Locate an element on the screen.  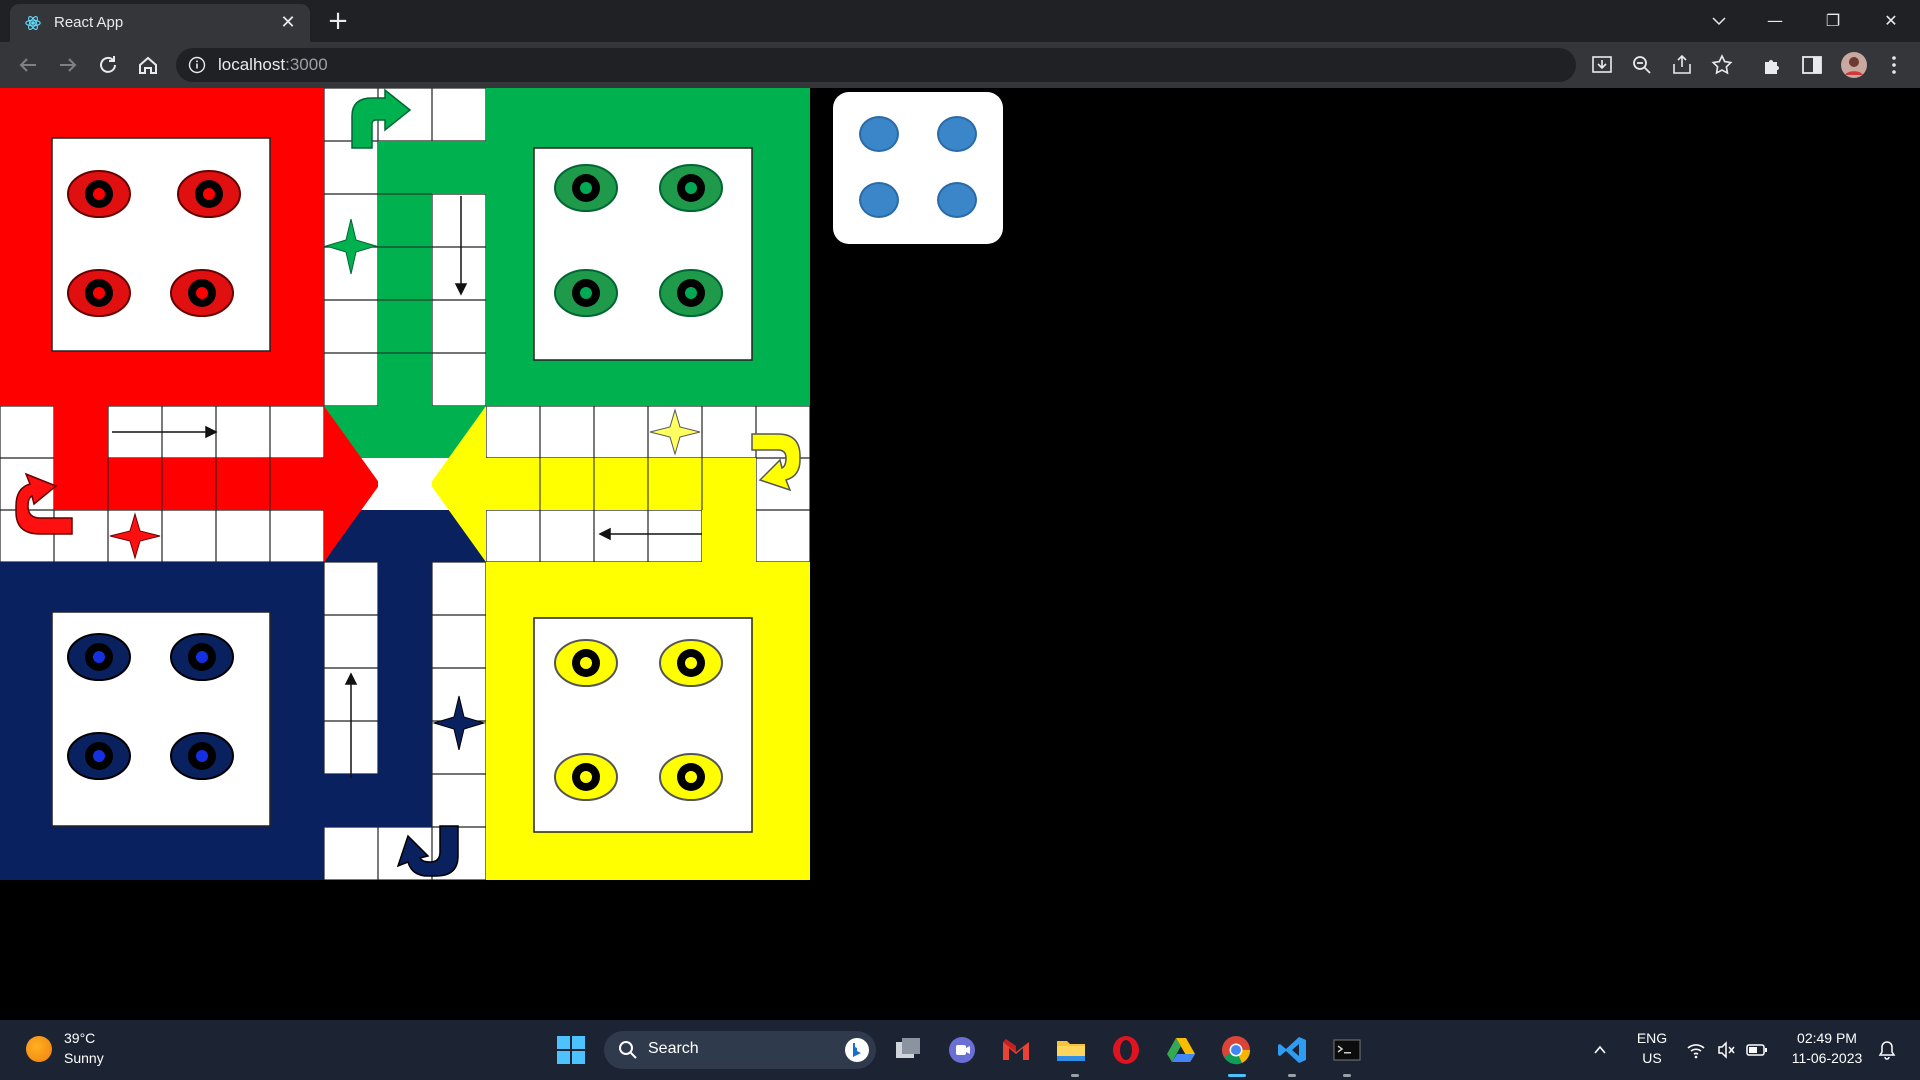
url-text: localhost:3000 is located at coordinates (273, 65).